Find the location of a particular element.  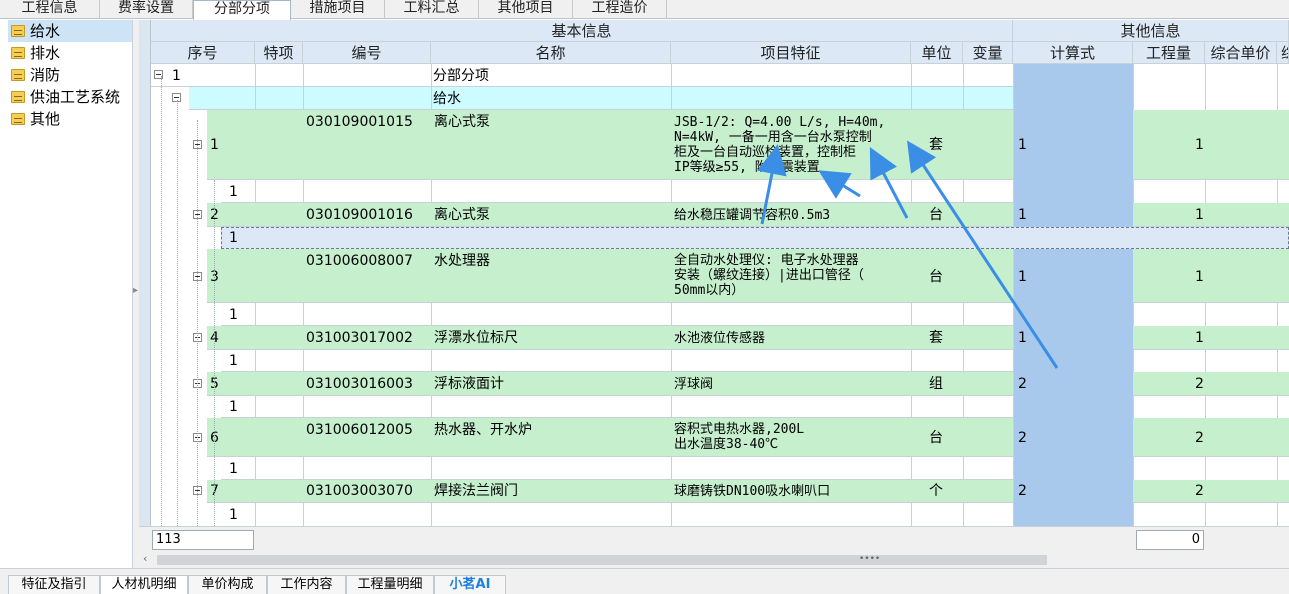

tree-item-fire: 消防 is located at coordinates (70, 75).